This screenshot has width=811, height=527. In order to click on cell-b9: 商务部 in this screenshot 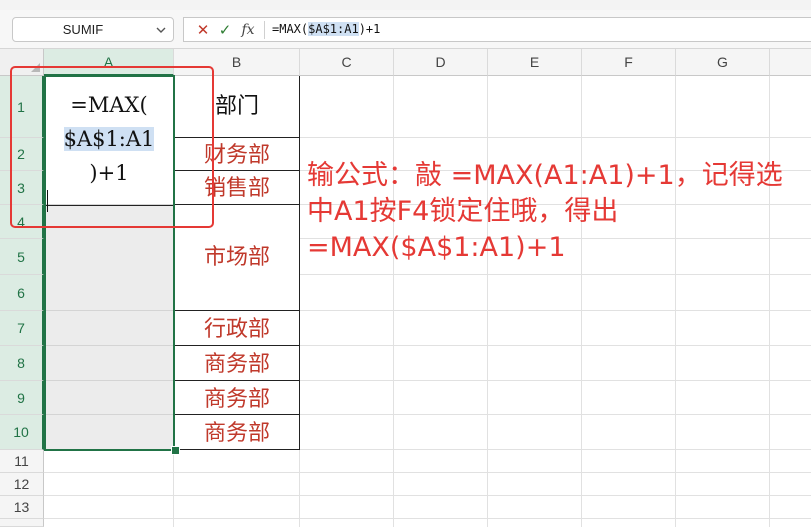, I will do `click(237, 398)`.